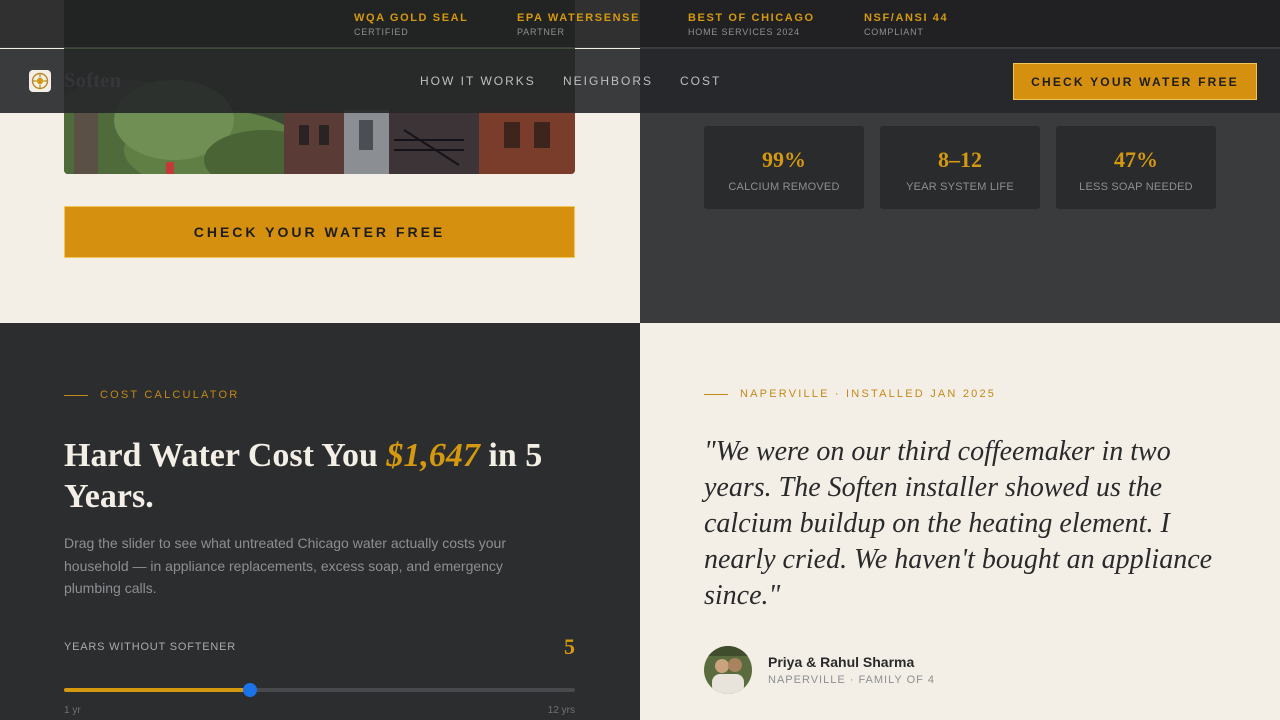 This screenshot has width=1280, height=720. Describe the element at coordinates (894, 32) in the screenshot. I see `badge-subtitle: COMPLIANT` at that location.